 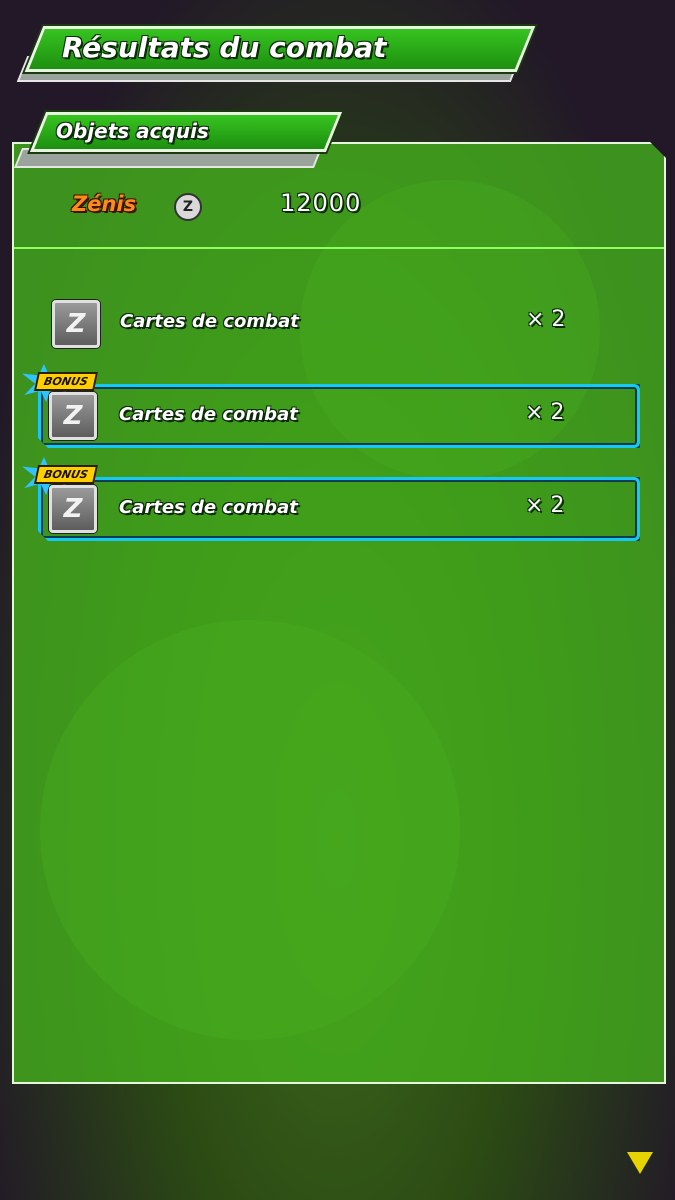 I want to click on reward-item: Z Cartes de combat × 2, so click(x=340, y=323).